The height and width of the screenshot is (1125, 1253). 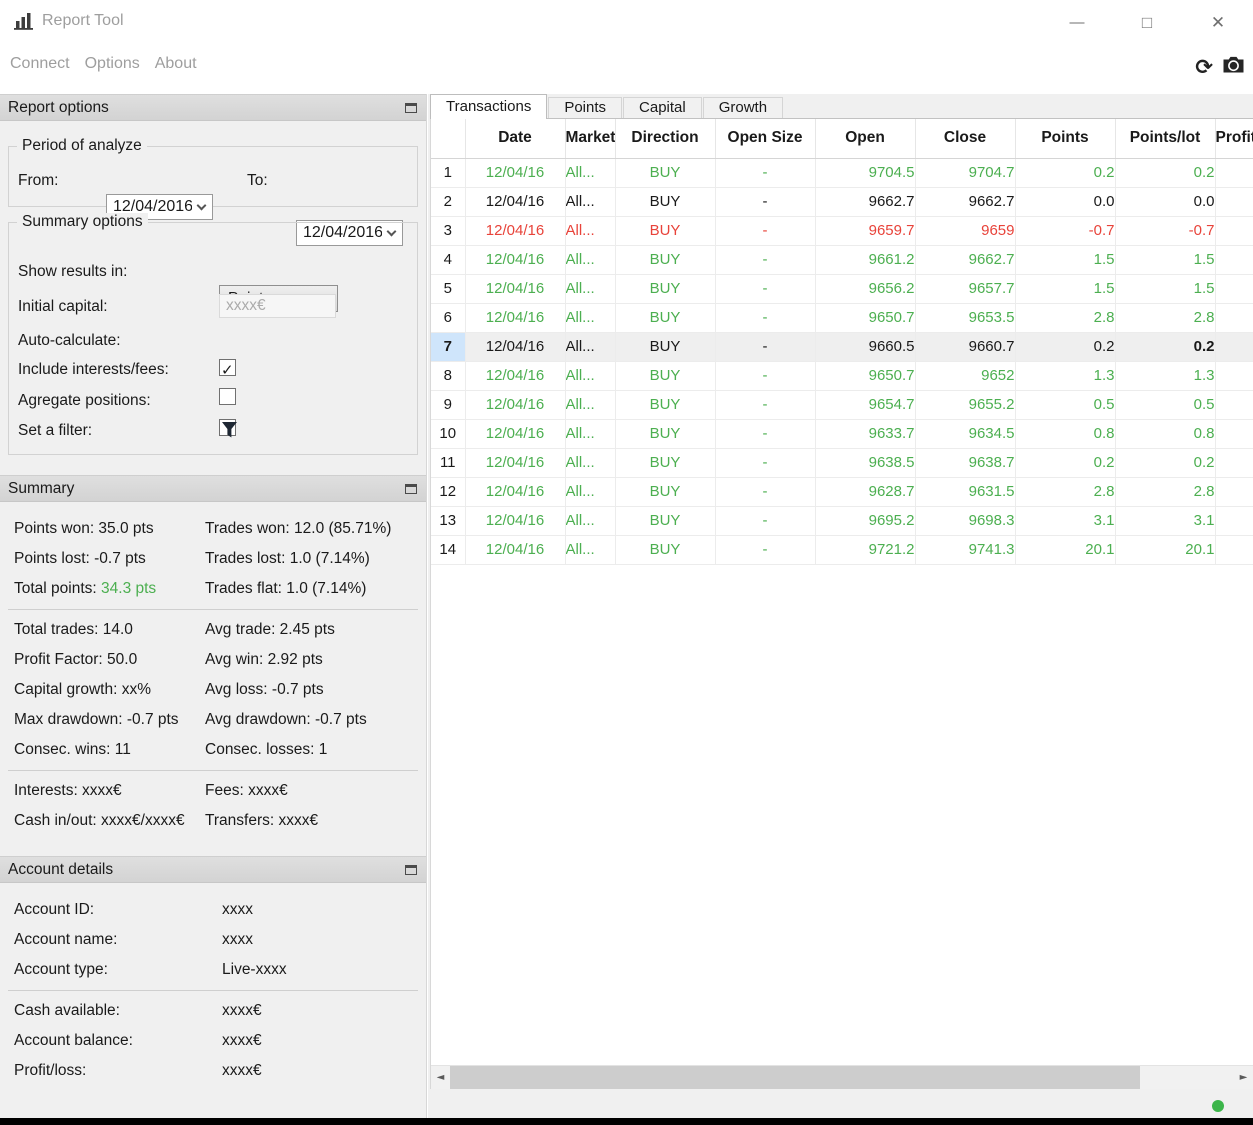 I want to click on cell-open: 9628.7, so click(x=865, y=492).